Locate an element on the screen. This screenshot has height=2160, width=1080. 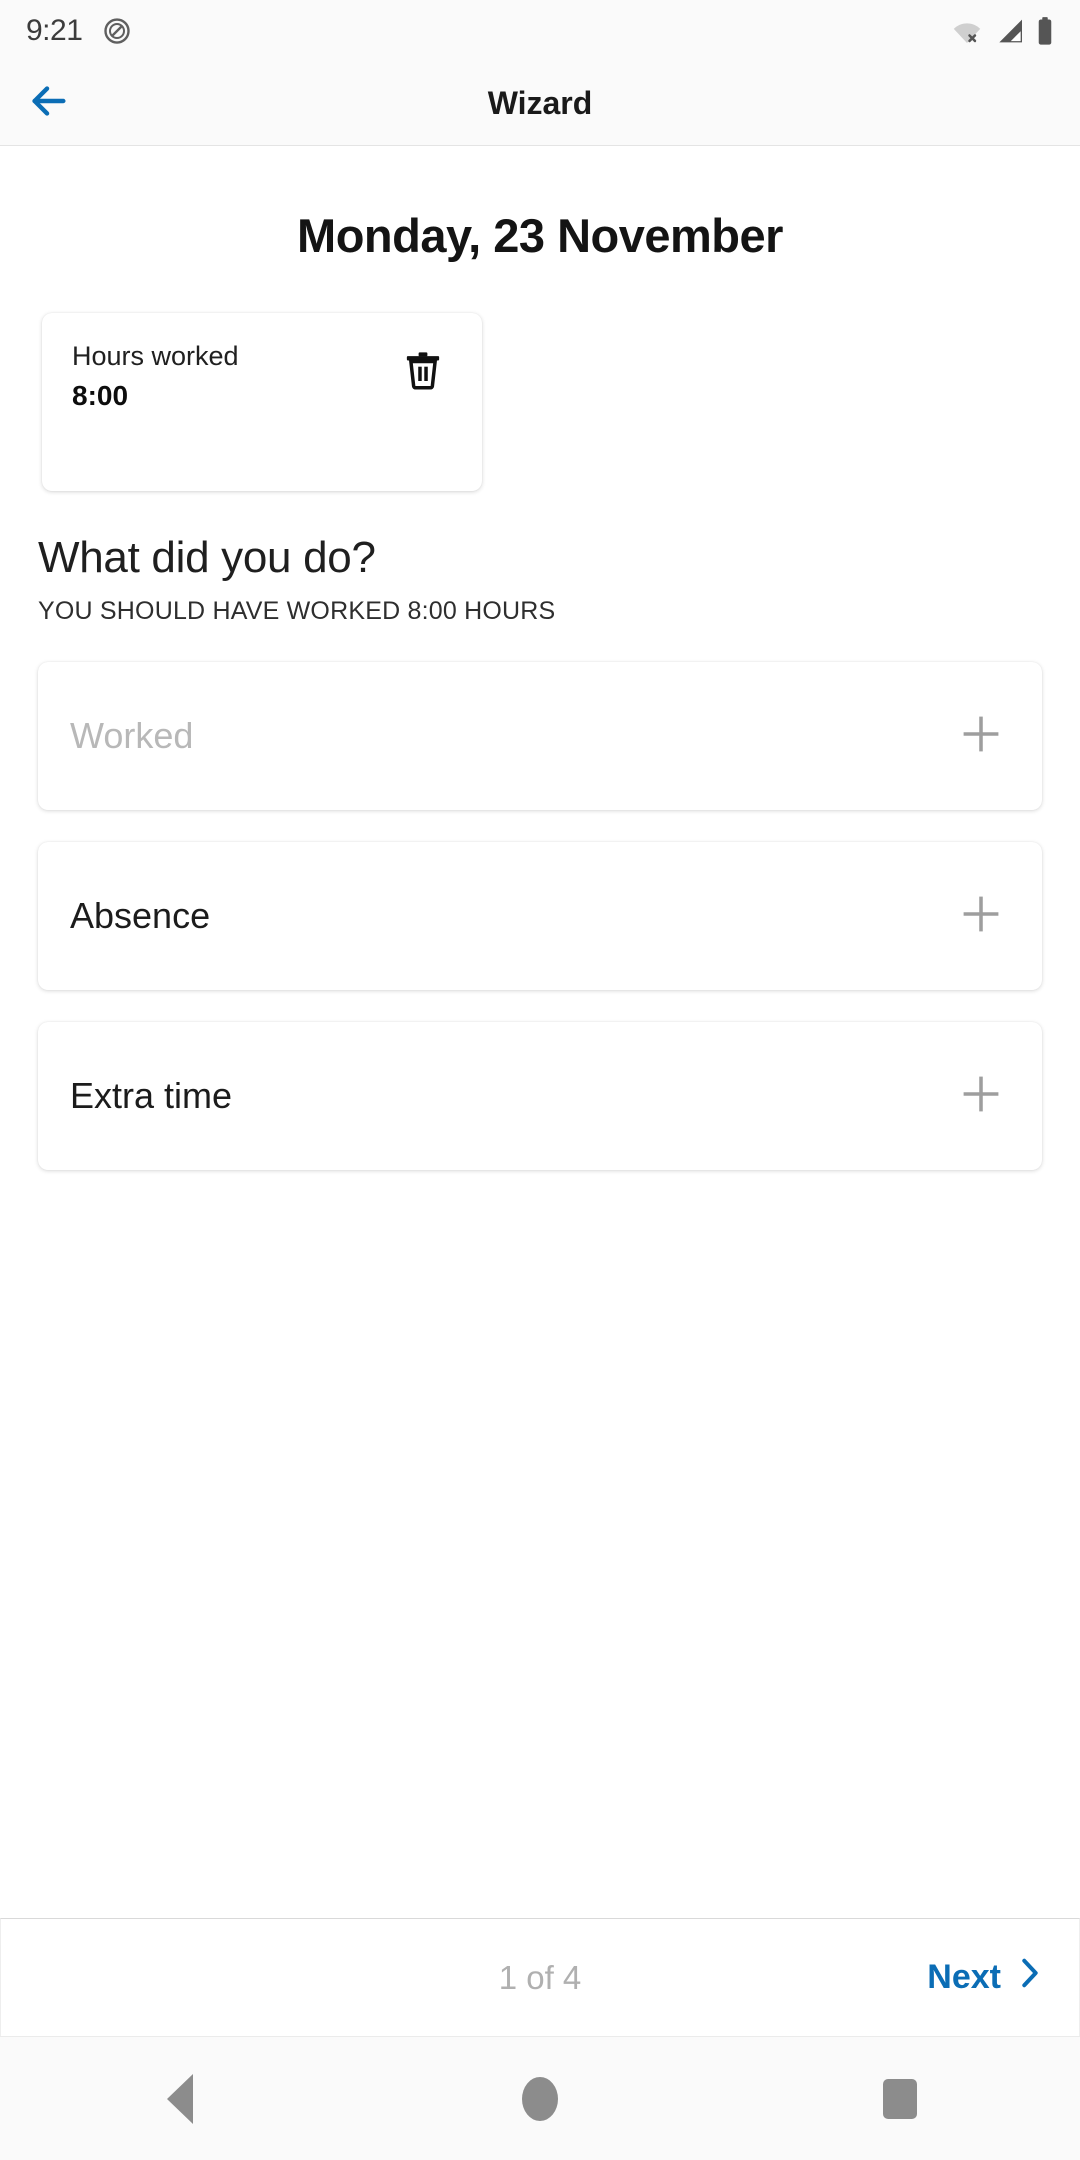
cellular-signal-icon is located at coordinates (1010, 31).